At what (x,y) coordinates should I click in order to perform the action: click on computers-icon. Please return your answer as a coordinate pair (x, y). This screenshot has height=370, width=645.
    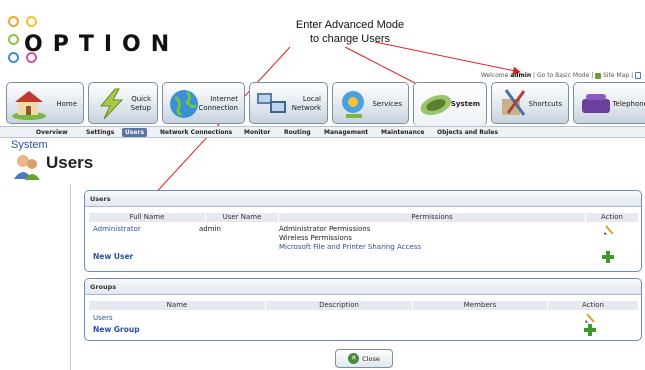
    Looking at the image, I should click on (271, 103).